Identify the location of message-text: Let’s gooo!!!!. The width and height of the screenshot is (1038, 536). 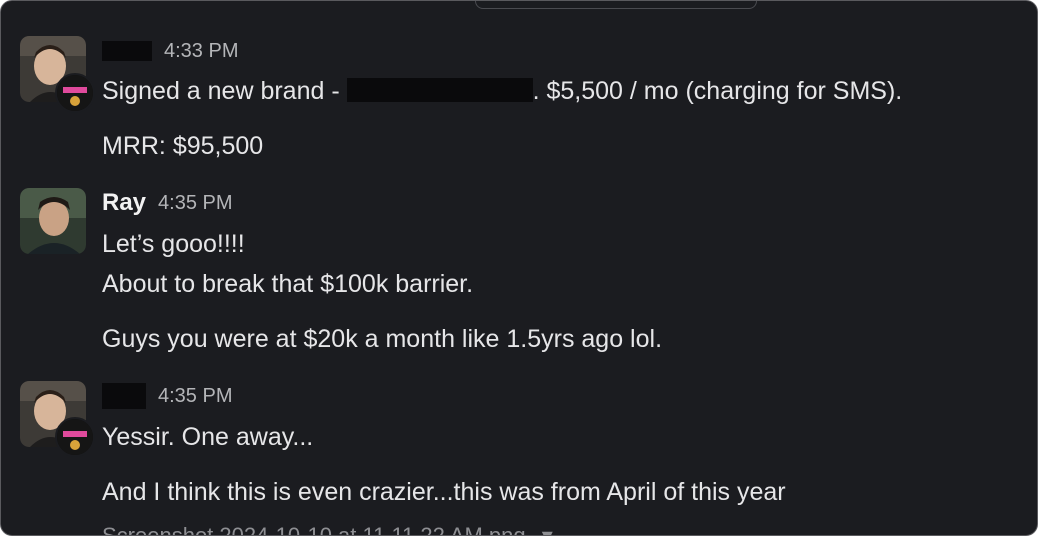
(173, 244).